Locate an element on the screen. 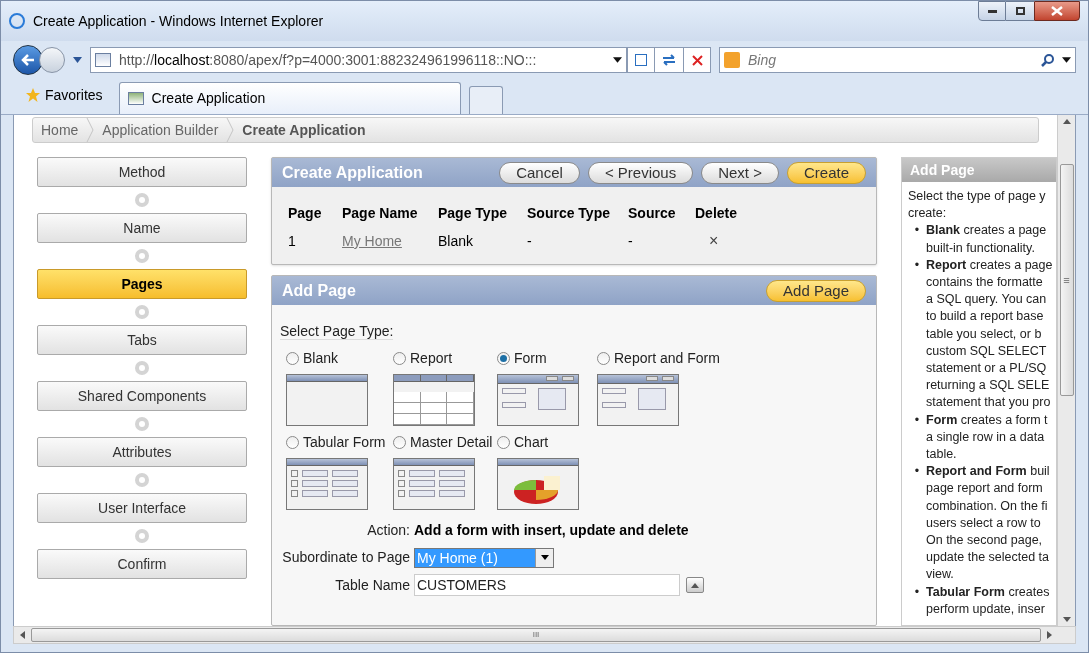 The width and height of the screenshot is (1089, 653). stop-button is located at coordinates (697, 60).